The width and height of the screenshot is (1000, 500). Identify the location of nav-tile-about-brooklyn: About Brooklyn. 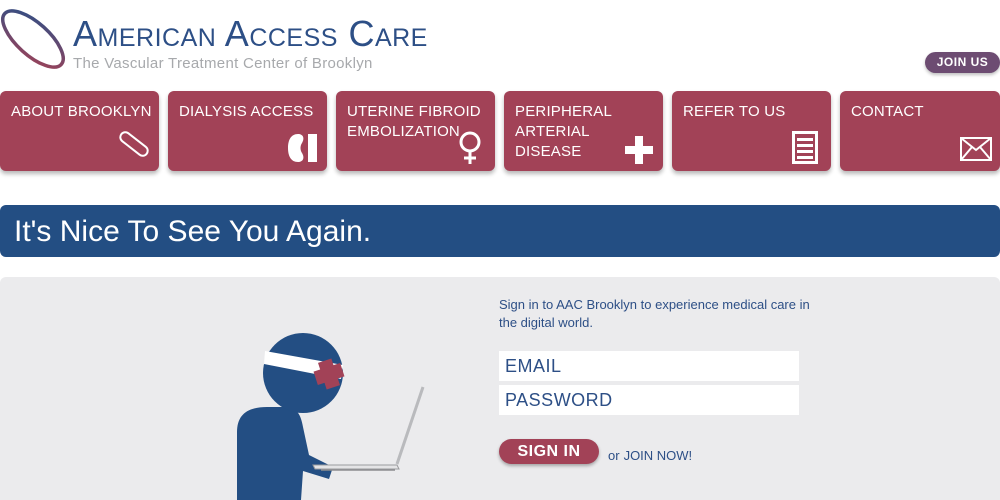
(79, 131).